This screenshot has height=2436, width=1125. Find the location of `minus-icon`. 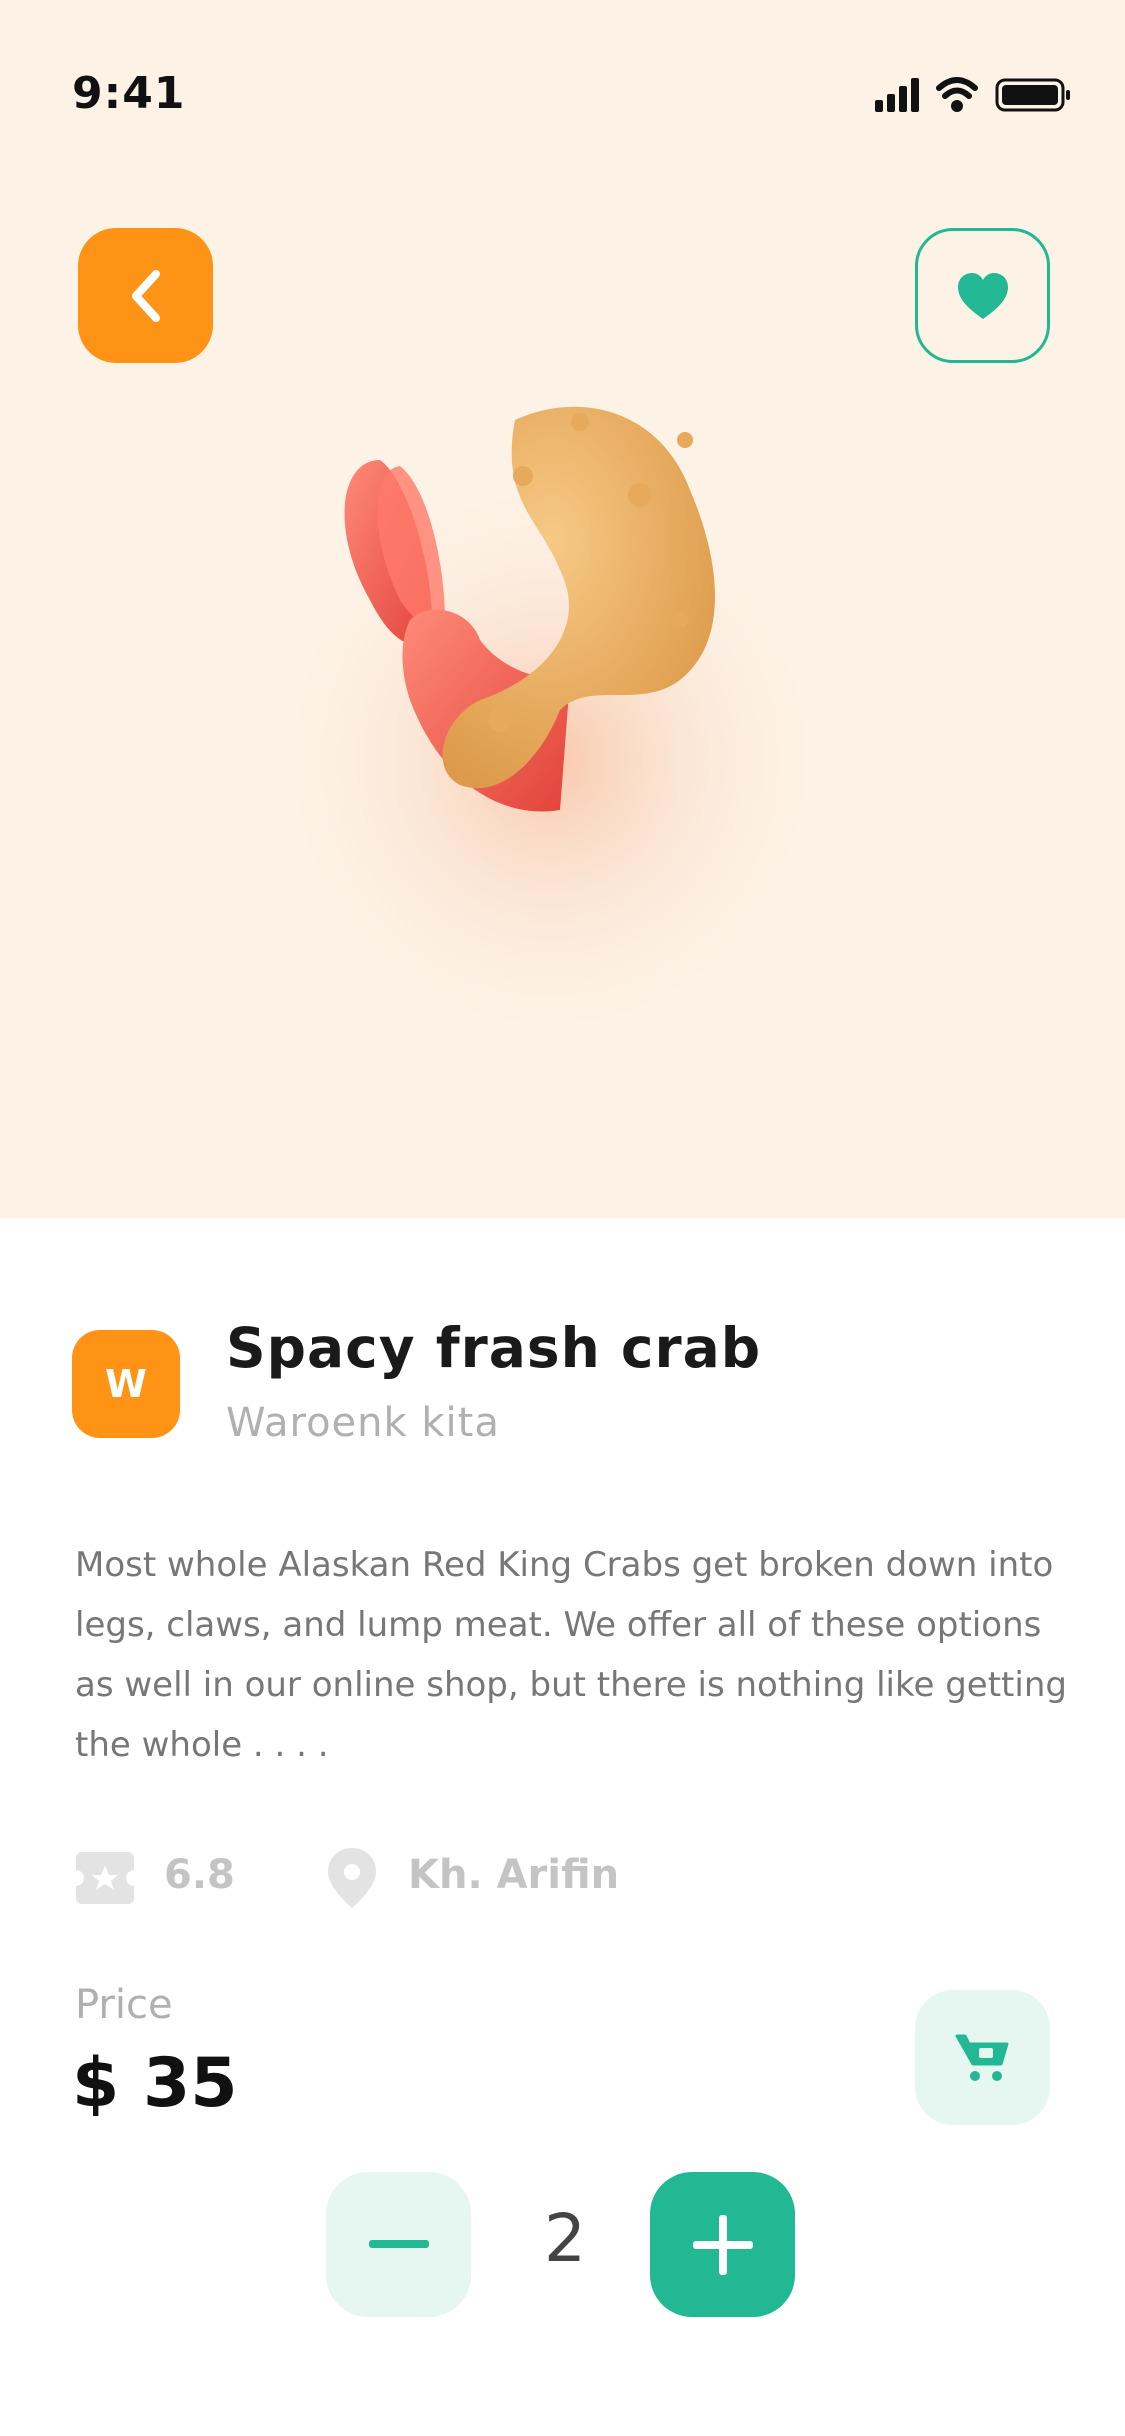

minus-icon is located at coordinates (398, 2243).